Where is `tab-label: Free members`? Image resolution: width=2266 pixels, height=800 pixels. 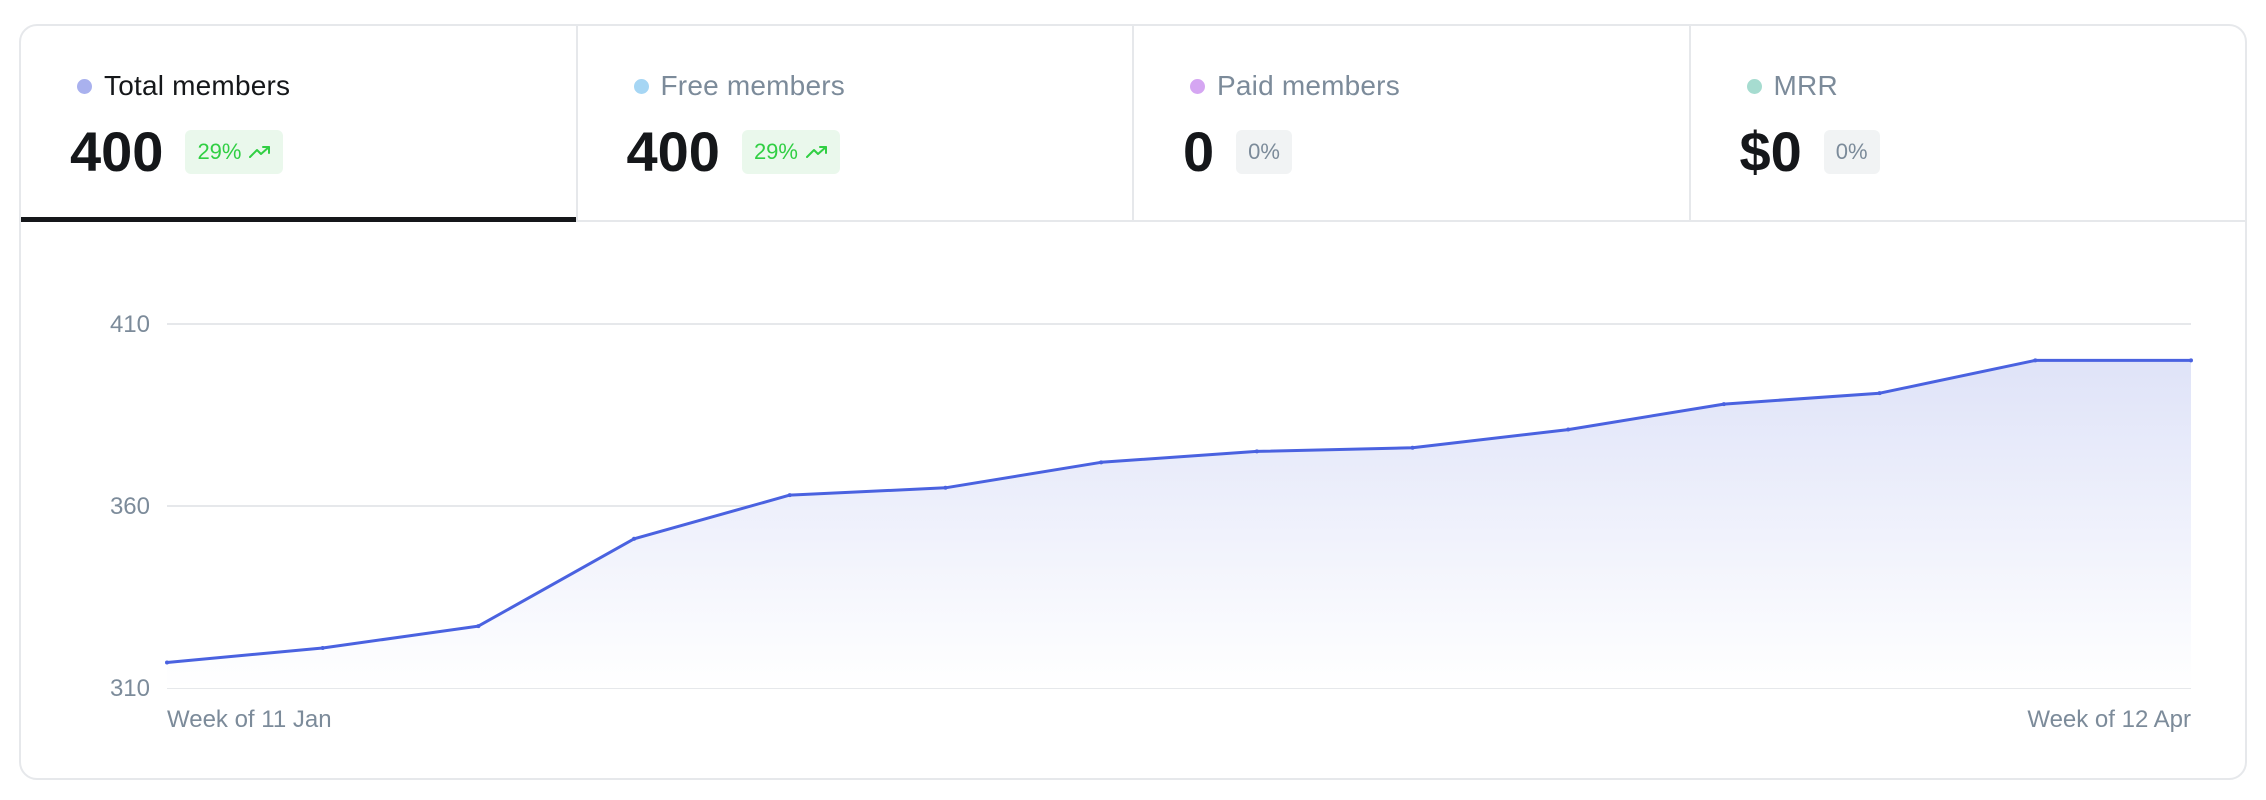 tab-label: Free members is located at coordinates (752, 85).